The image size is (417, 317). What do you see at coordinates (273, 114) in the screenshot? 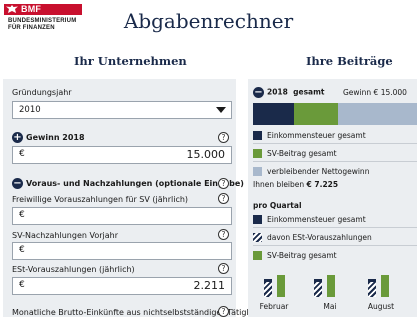
I see `est-segment` at bounding box center [273, 114].